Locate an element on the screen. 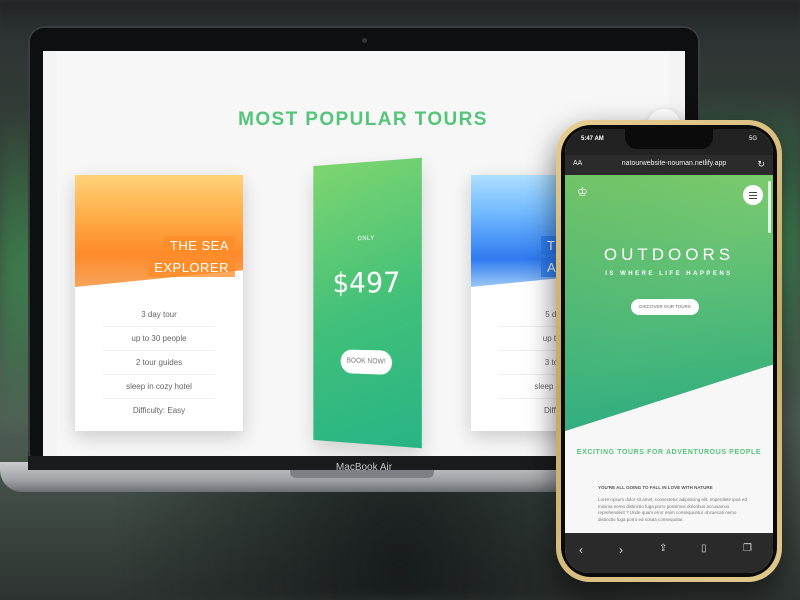  tabs-icon: ❐ is located at coordinates (747, 548).